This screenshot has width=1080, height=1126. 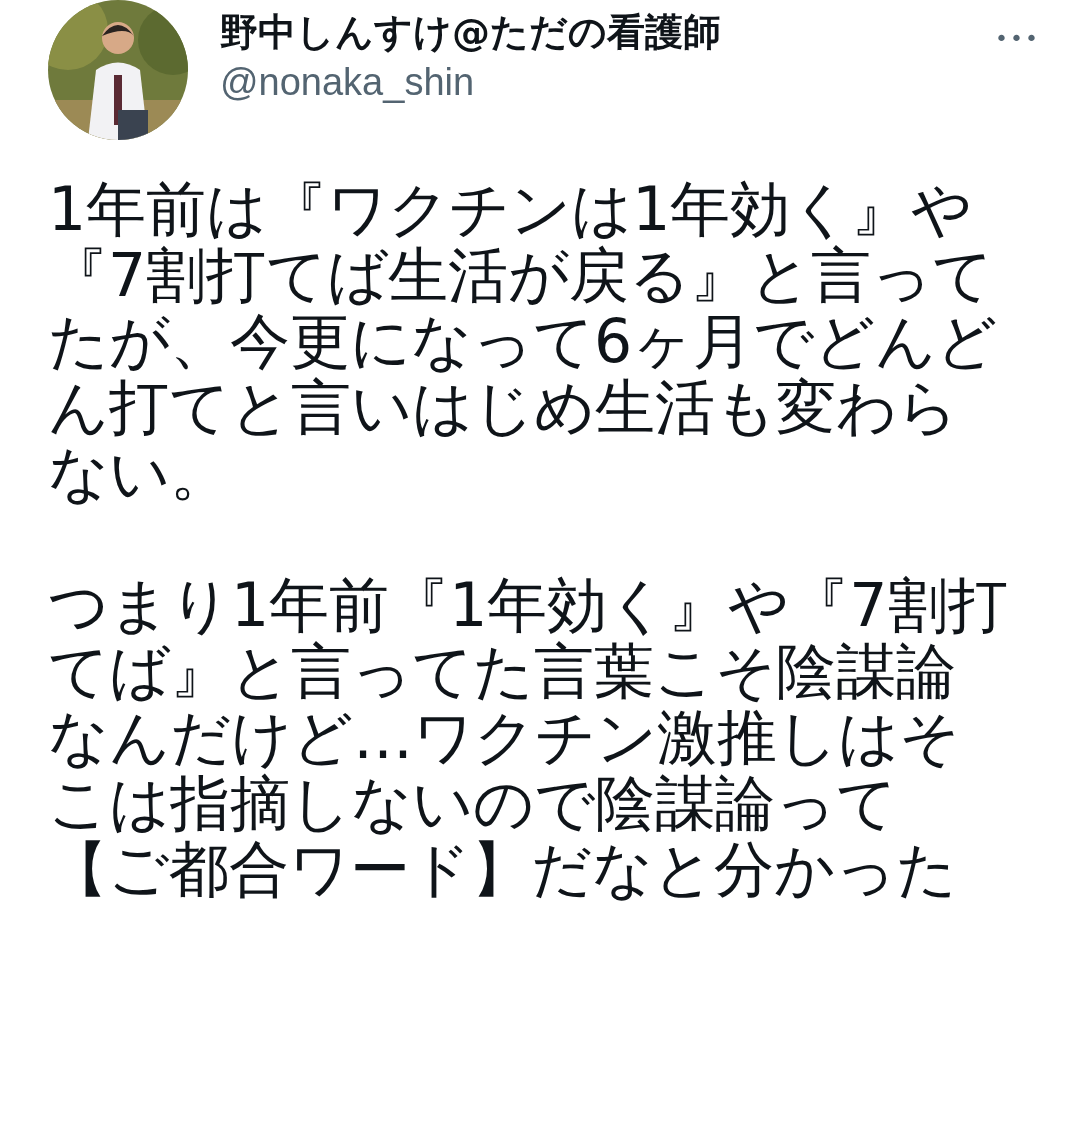 What do you see at coordinates (348, 82) in the screenshot?
I see `author-handle: @nonaka_shin` at bounding box center [348, 82].